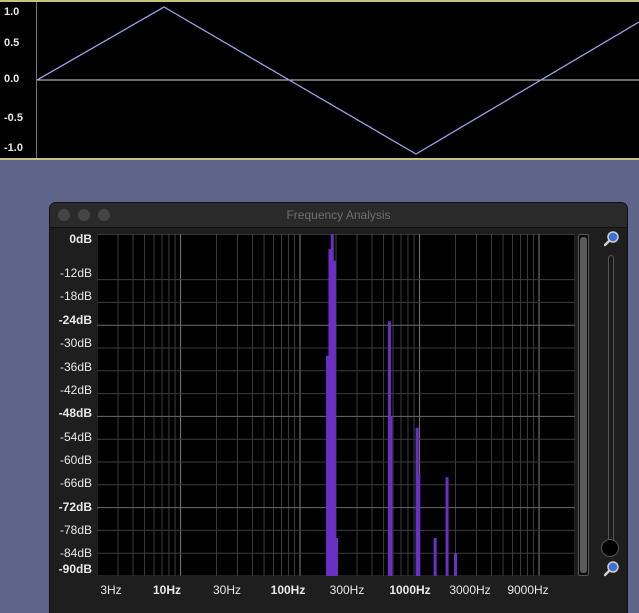 The image size is (639, 613). What do you see at coordinates (227, 590) in the screenshot?
I see `hz-label-30: 30Hz` at bounding box center [227, 590].